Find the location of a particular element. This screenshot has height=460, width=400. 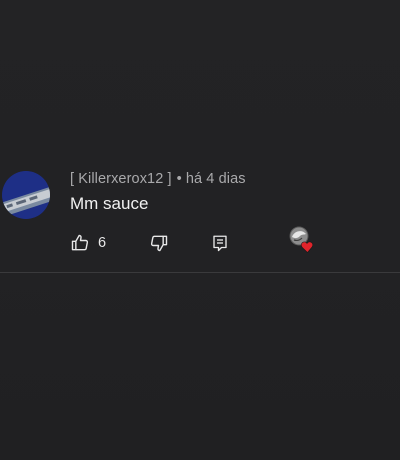

like-count: 6 is located at coordinates (102, 243).